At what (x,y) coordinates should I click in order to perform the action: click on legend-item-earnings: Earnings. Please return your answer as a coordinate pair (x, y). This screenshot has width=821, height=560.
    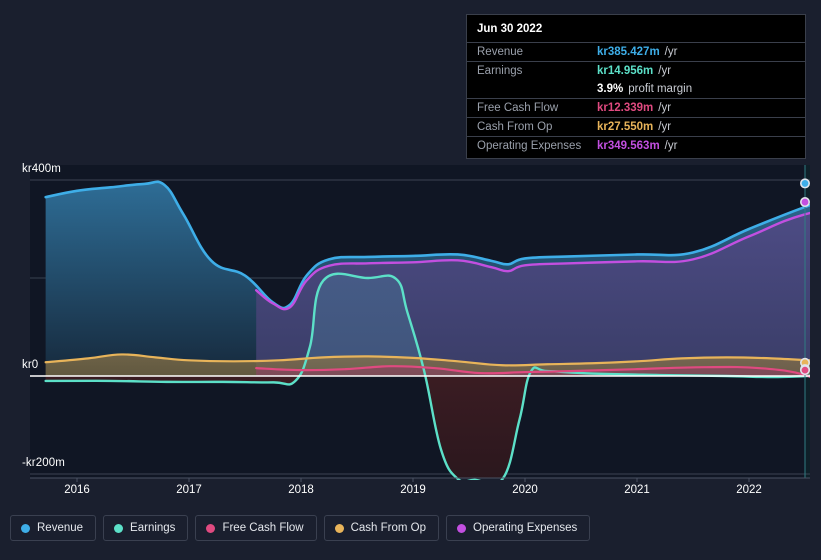
    Looking at the image, I should click on (146, 528).